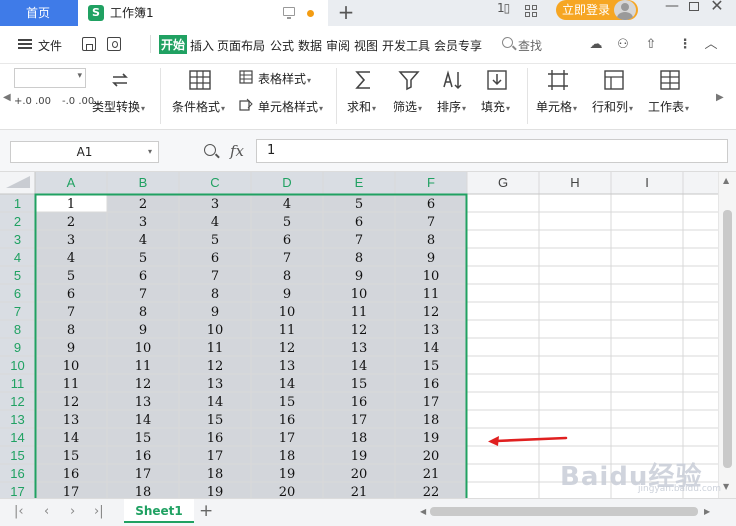 The width and height of the screenshot is (736, 526). I want to click on cell-value: 2, so click(143, 204).